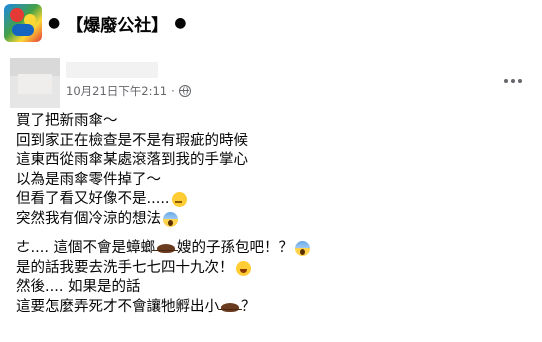  I want to click on post-line: 然後.... 如果是的話, so click(78, 287).